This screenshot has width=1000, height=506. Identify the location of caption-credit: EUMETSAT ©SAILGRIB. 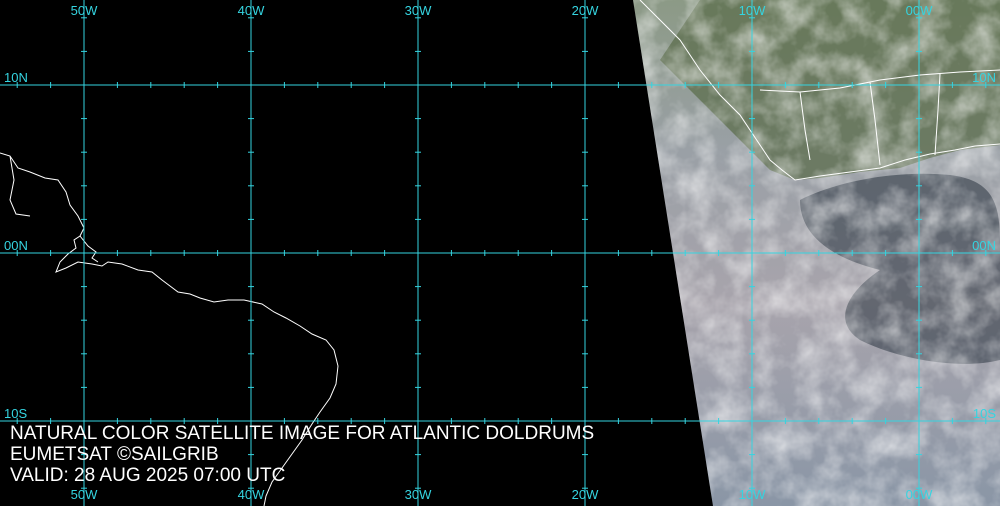
(114, 454).